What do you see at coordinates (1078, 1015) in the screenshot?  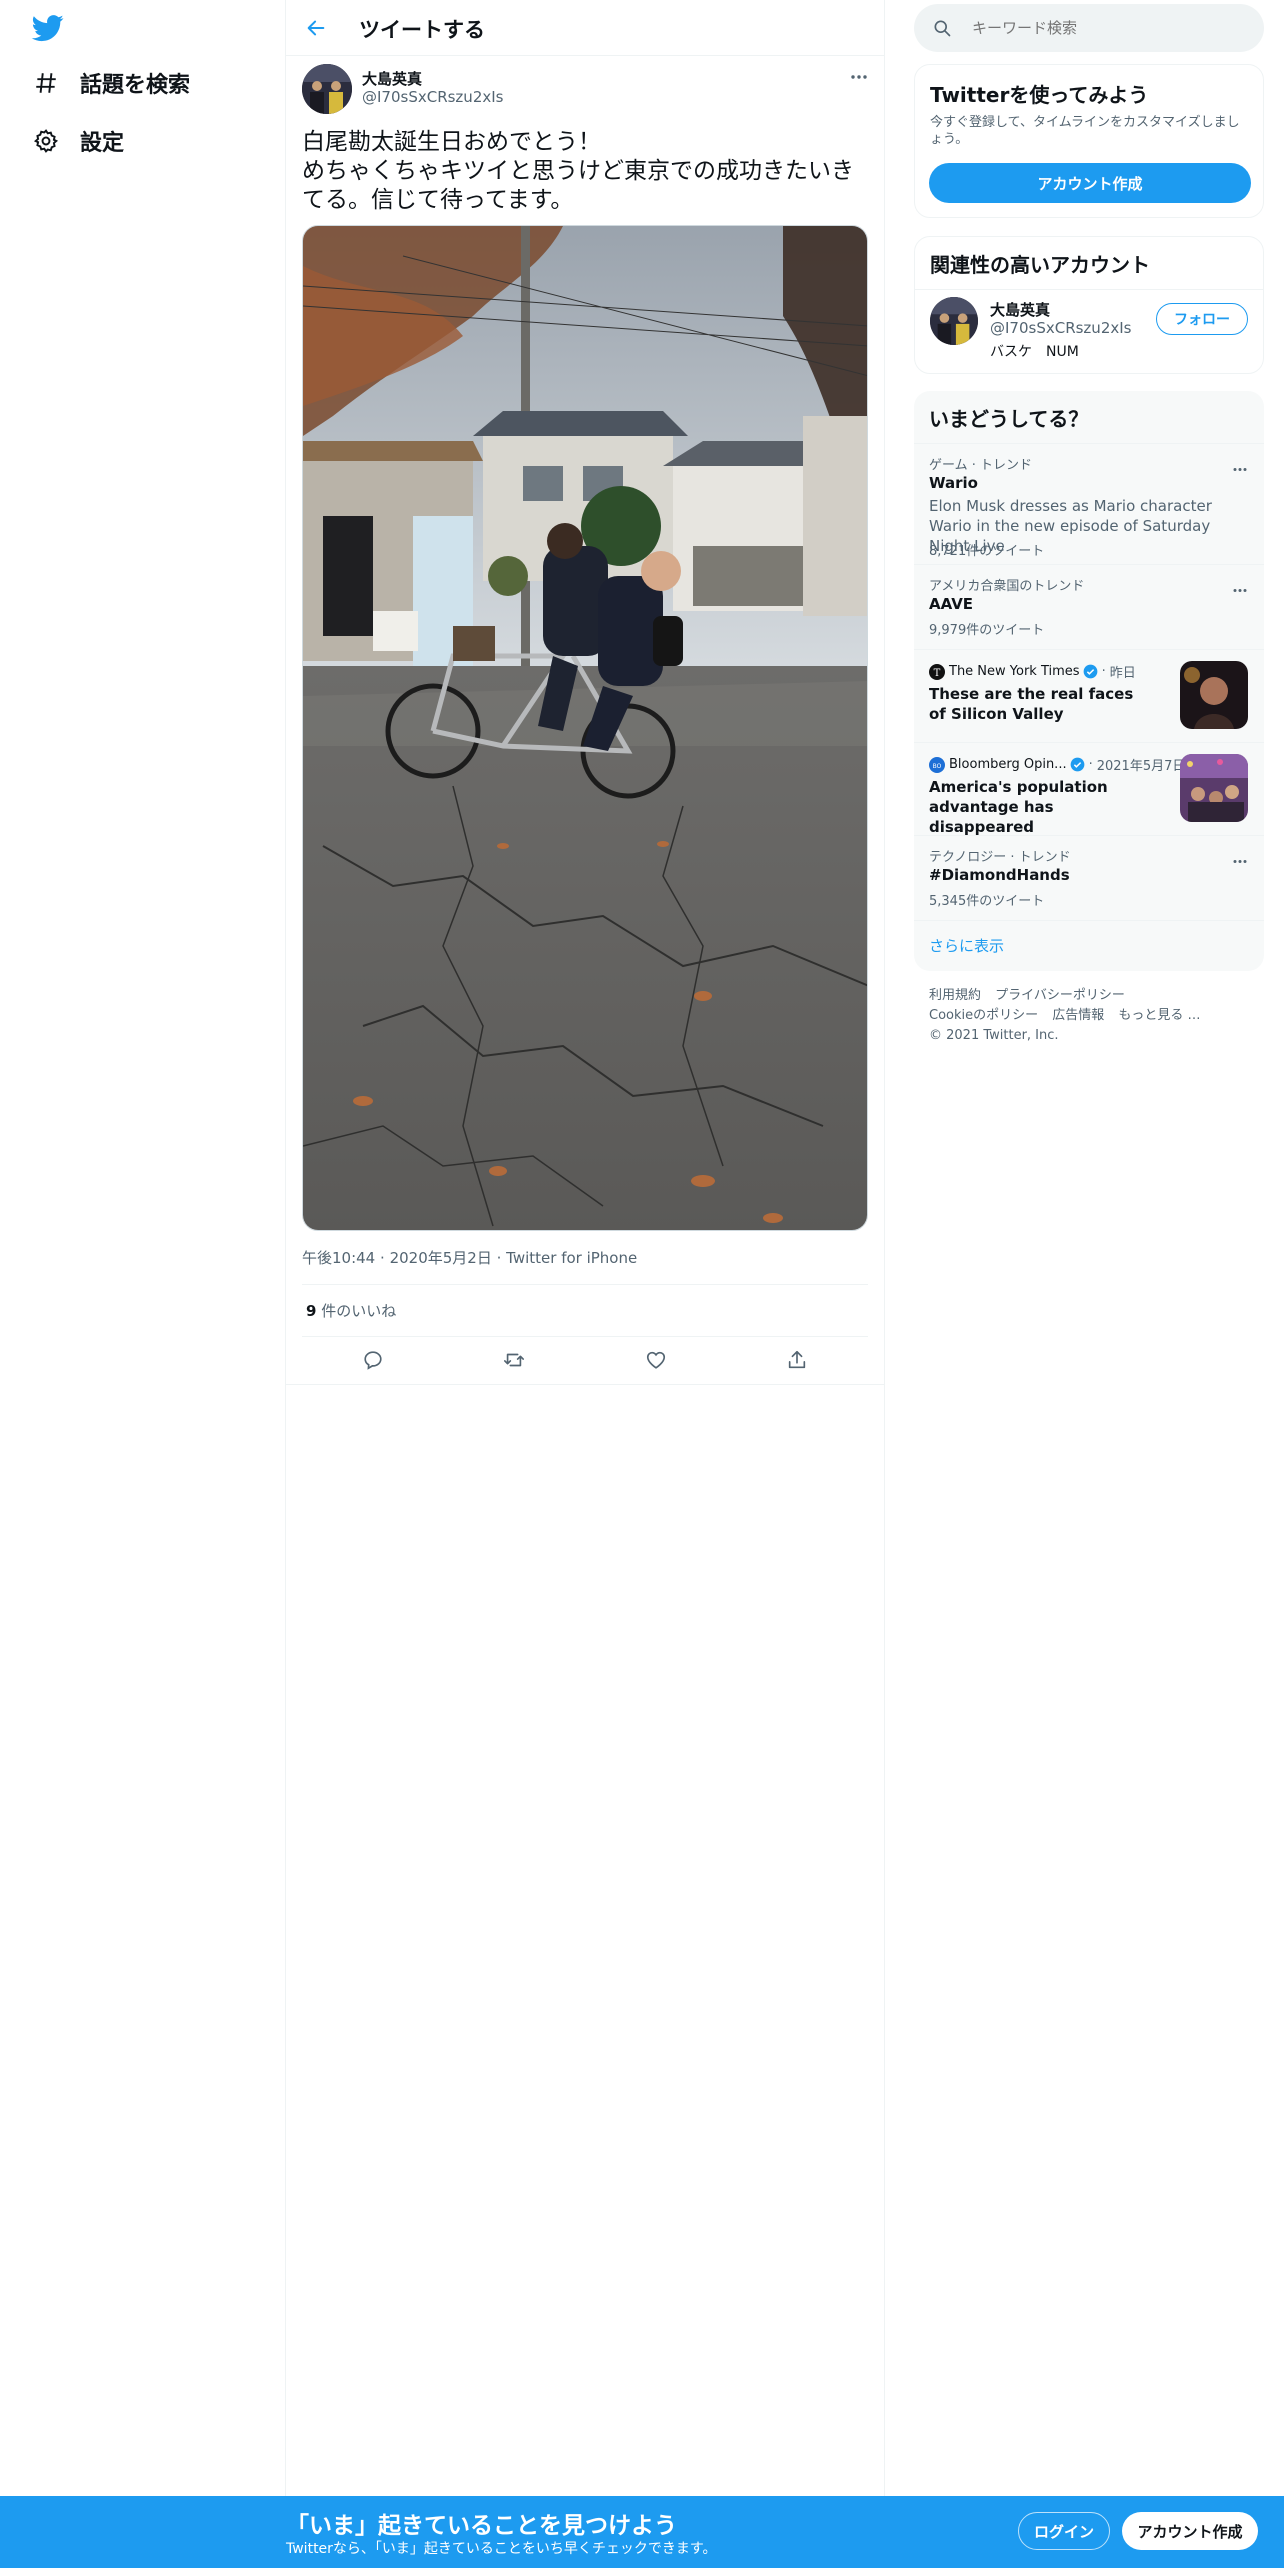 I see `footer-link: 広告情報` at bounding box center [1078, 1015].